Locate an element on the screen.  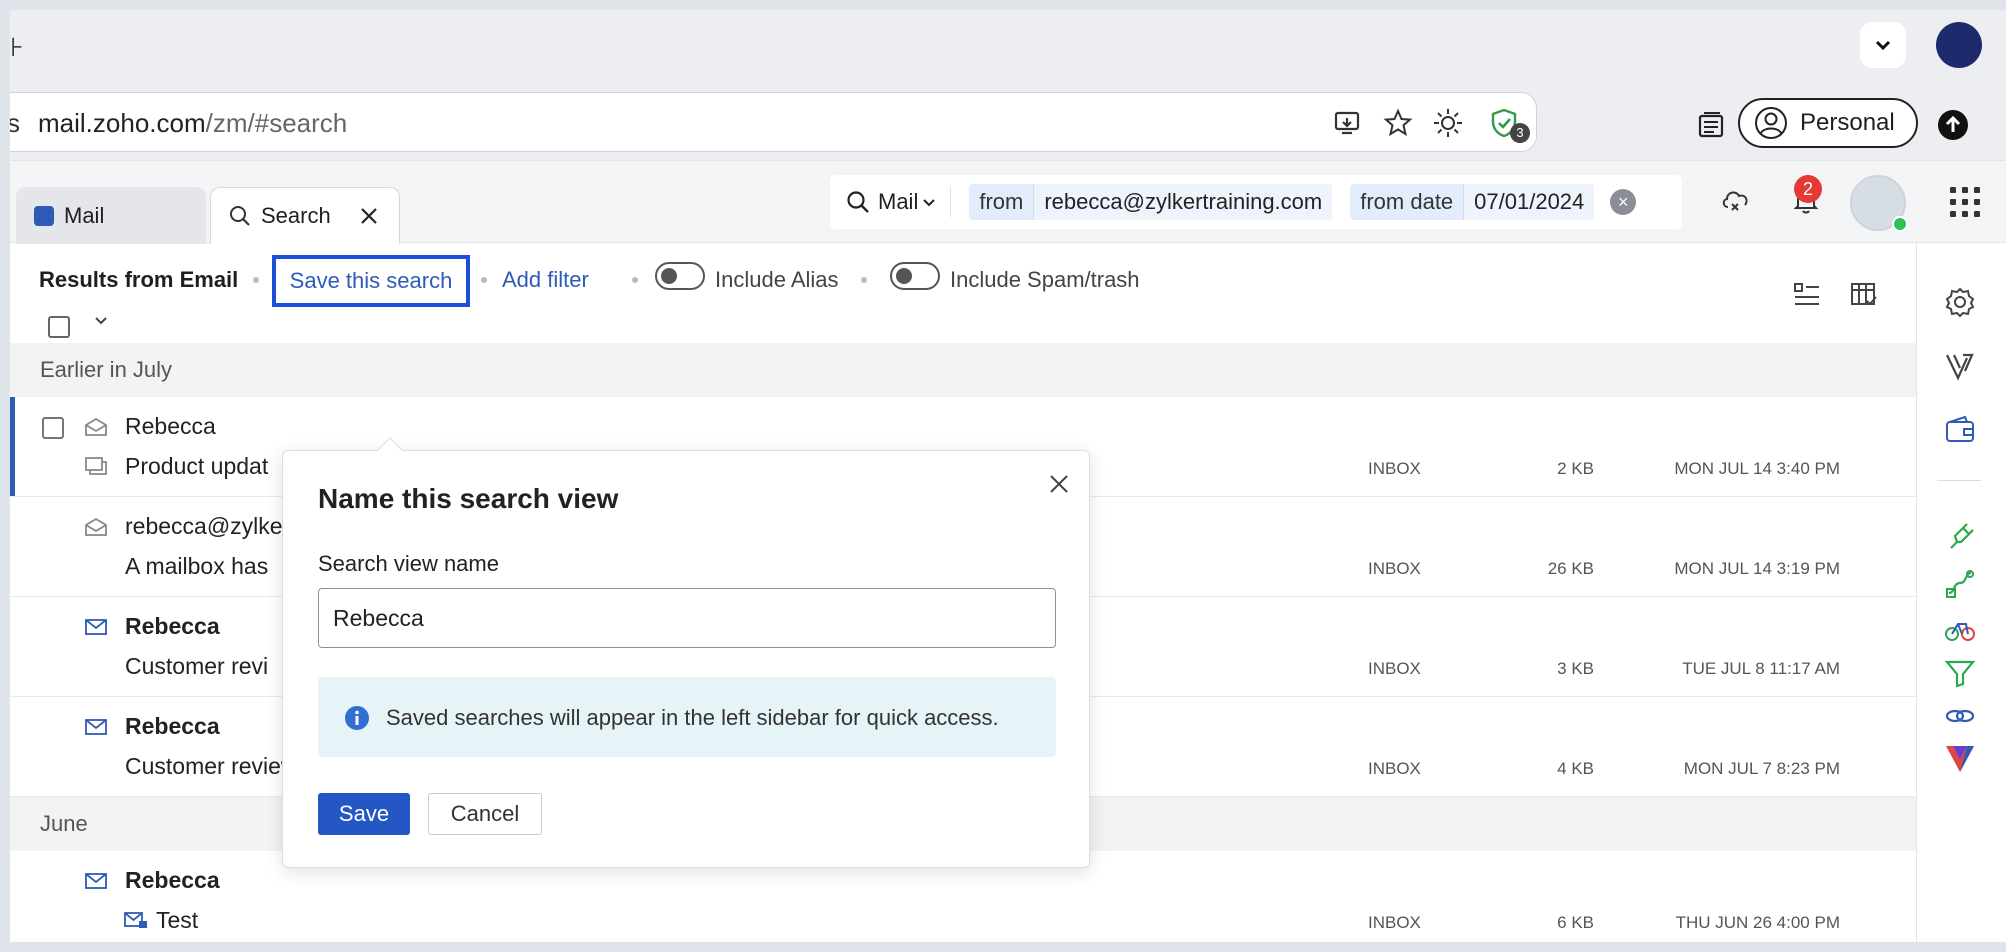
save-this-search-link: Save this search is located at coordinates (371, 281).